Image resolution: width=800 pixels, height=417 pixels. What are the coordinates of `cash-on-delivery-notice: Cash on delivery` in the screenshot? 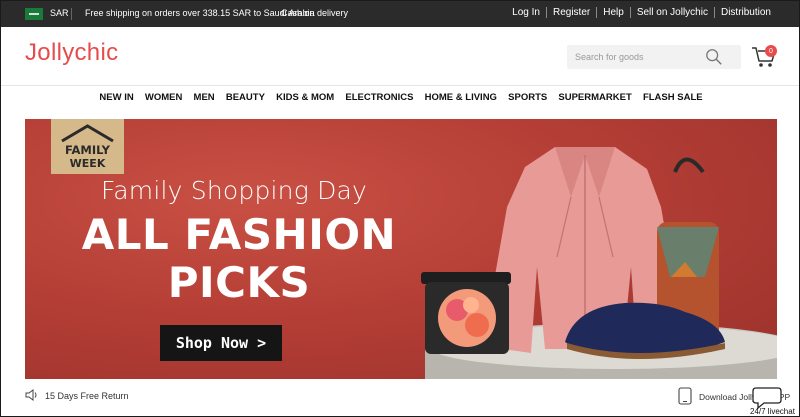 It's located at (315, 13).